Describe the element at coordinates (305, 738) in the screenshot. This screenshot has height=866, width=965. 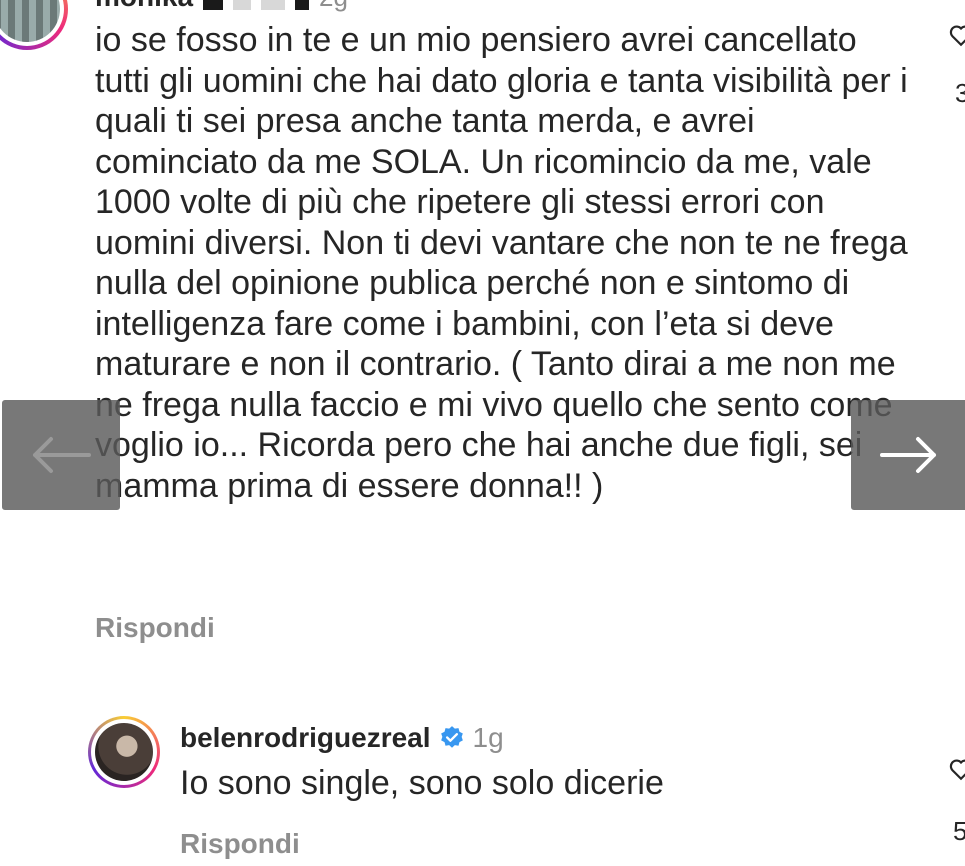
I see `reply-comment-username: belenrodriguezreal` at that location.